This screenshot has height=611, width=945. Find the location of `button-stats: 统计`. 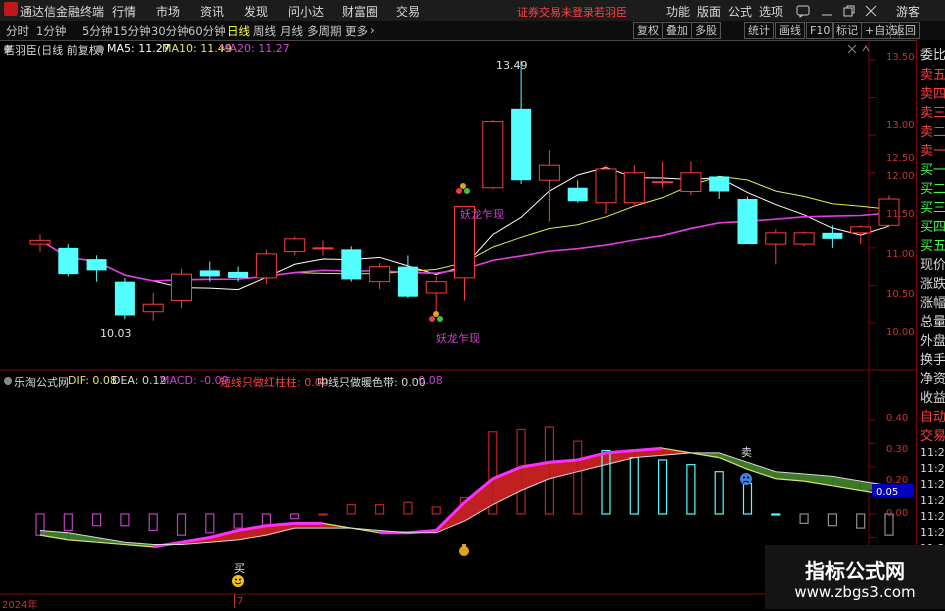

button-stats: 统计 is located at coordinates (759, 30).